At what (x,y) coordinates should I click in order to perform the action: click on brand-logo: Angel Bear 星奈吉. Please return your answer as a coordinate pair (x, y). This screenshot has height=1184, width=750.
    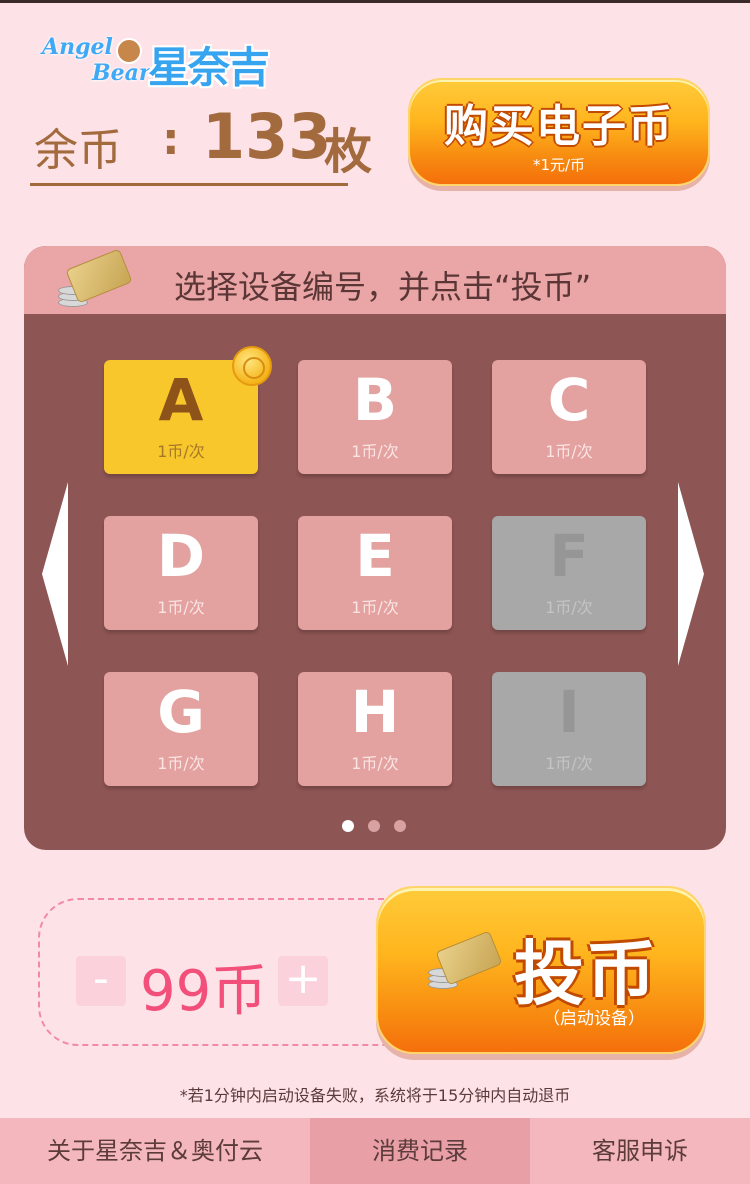
    Looking at the image, I should click on (155, 62).